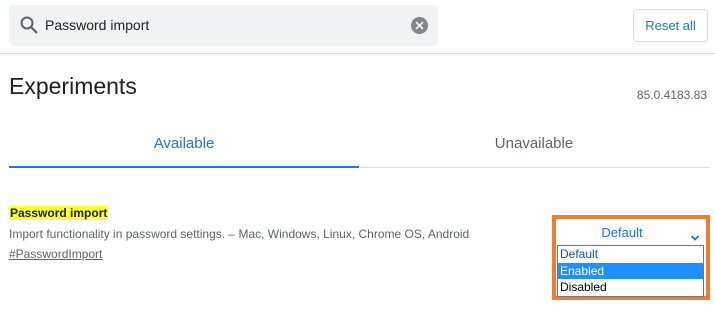  Describe the element at coordinates (670, 25) in the screenshot. I see `reset-all-button: Reset all` at that location.